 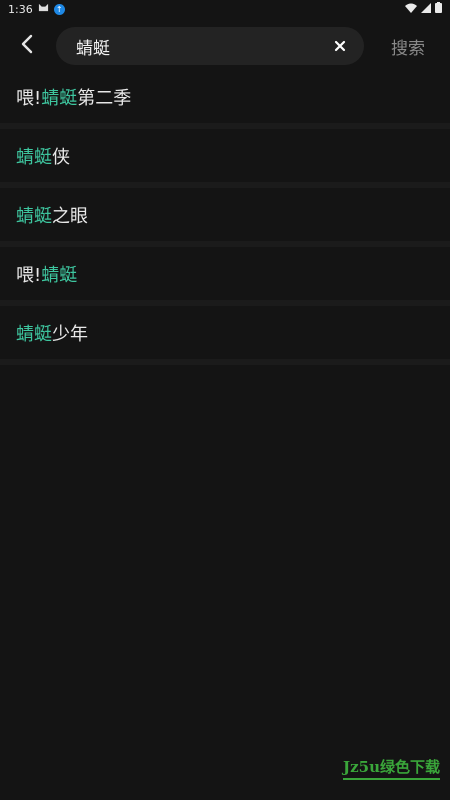 I want to click on cat-app-icon, so click(x=43, y=9).